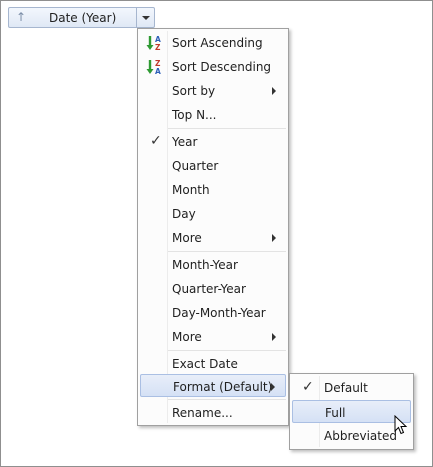  I want to click on menu-item-format: Format (Default), so click(213, 385).